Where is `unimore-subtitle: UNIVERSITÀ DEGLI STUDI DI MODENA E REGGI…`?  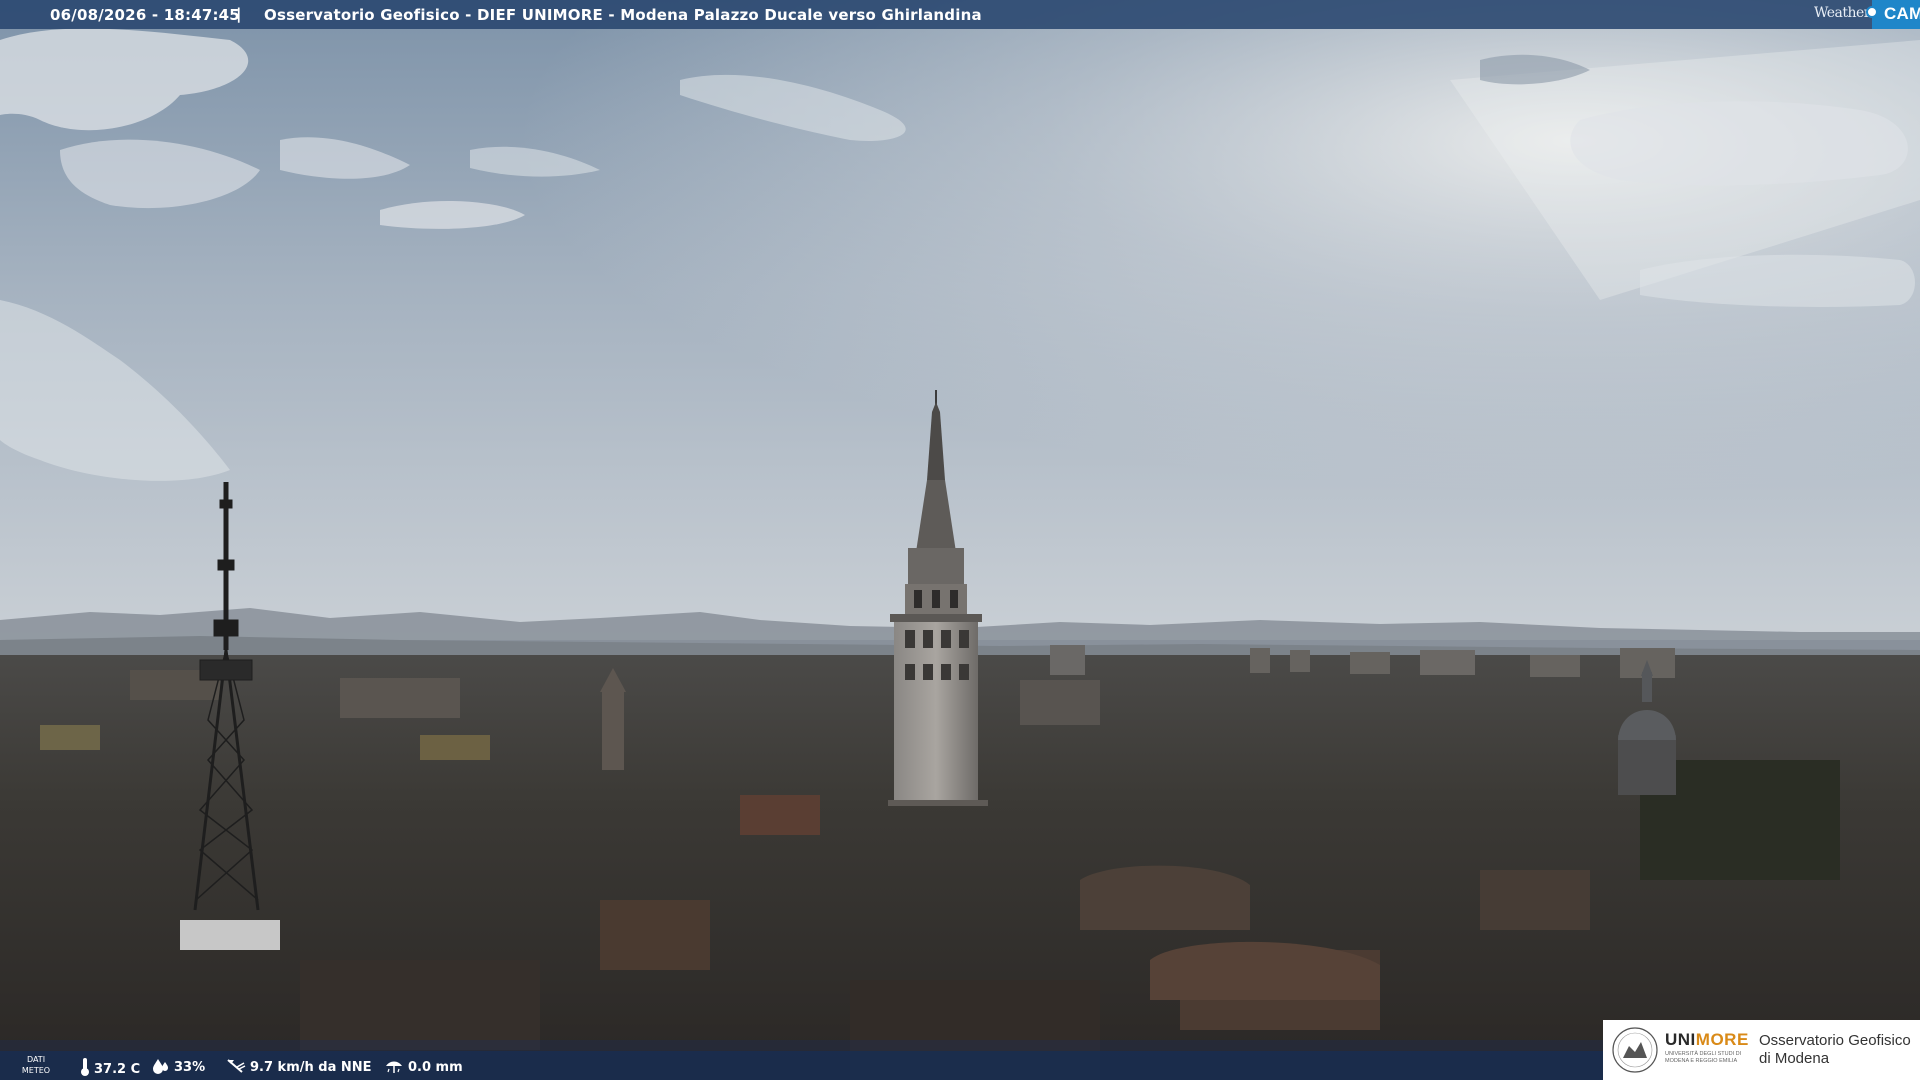
unimore-subtitle: UNIVERSITÀ DEGLI STUDI DI MODENA E REGGI… is located at coordinates (1712, 1058).